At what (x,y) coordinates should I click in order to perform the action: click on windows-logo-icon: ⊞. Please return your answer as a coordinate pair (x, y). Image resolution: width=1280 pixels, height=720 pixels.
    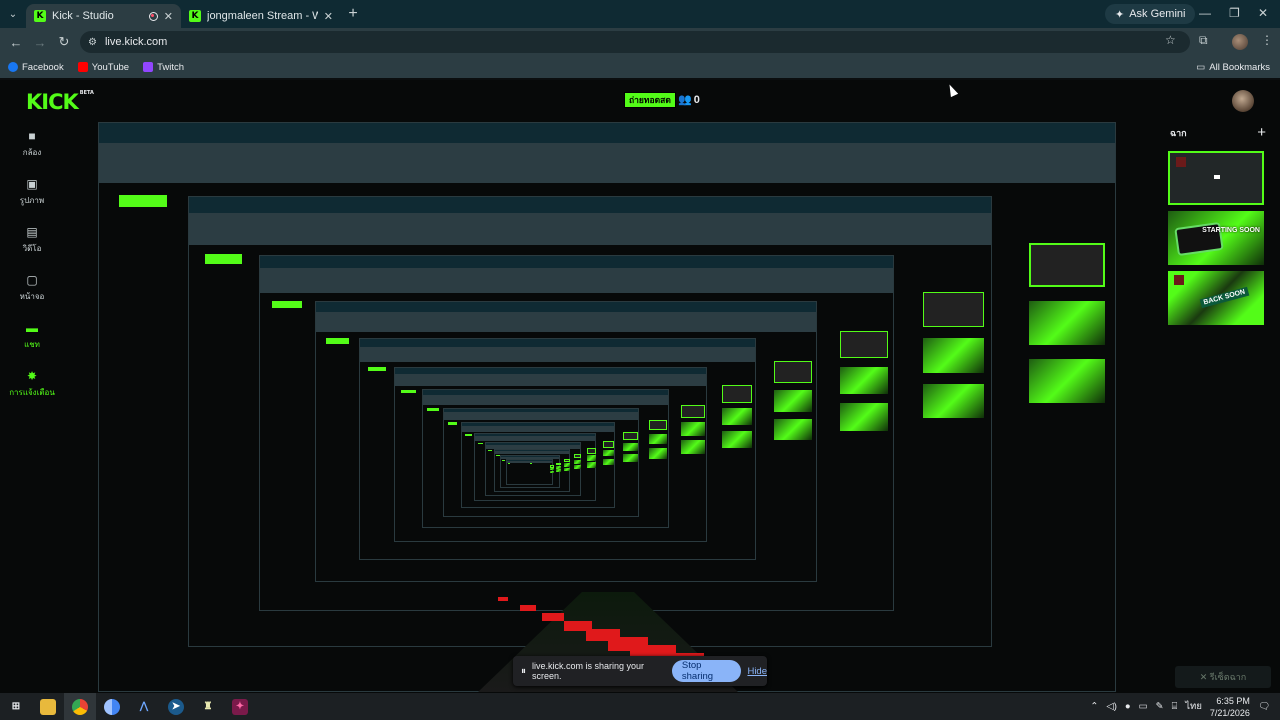
    Looking at the image, I should click on (16, 706).